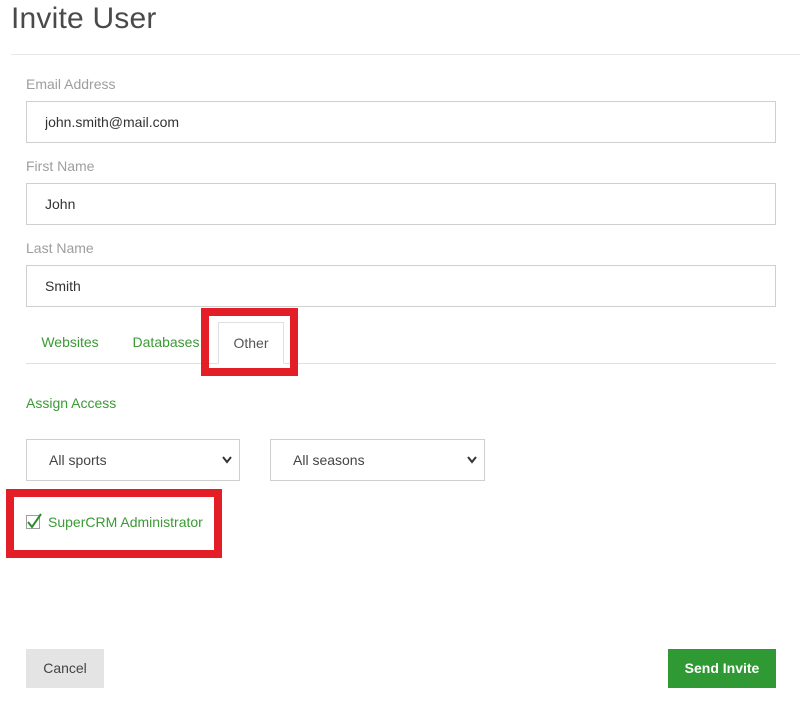 The width and height of the screenshot is (800, 706). I want to click on tab-databases: Databases, so click(166, 343).